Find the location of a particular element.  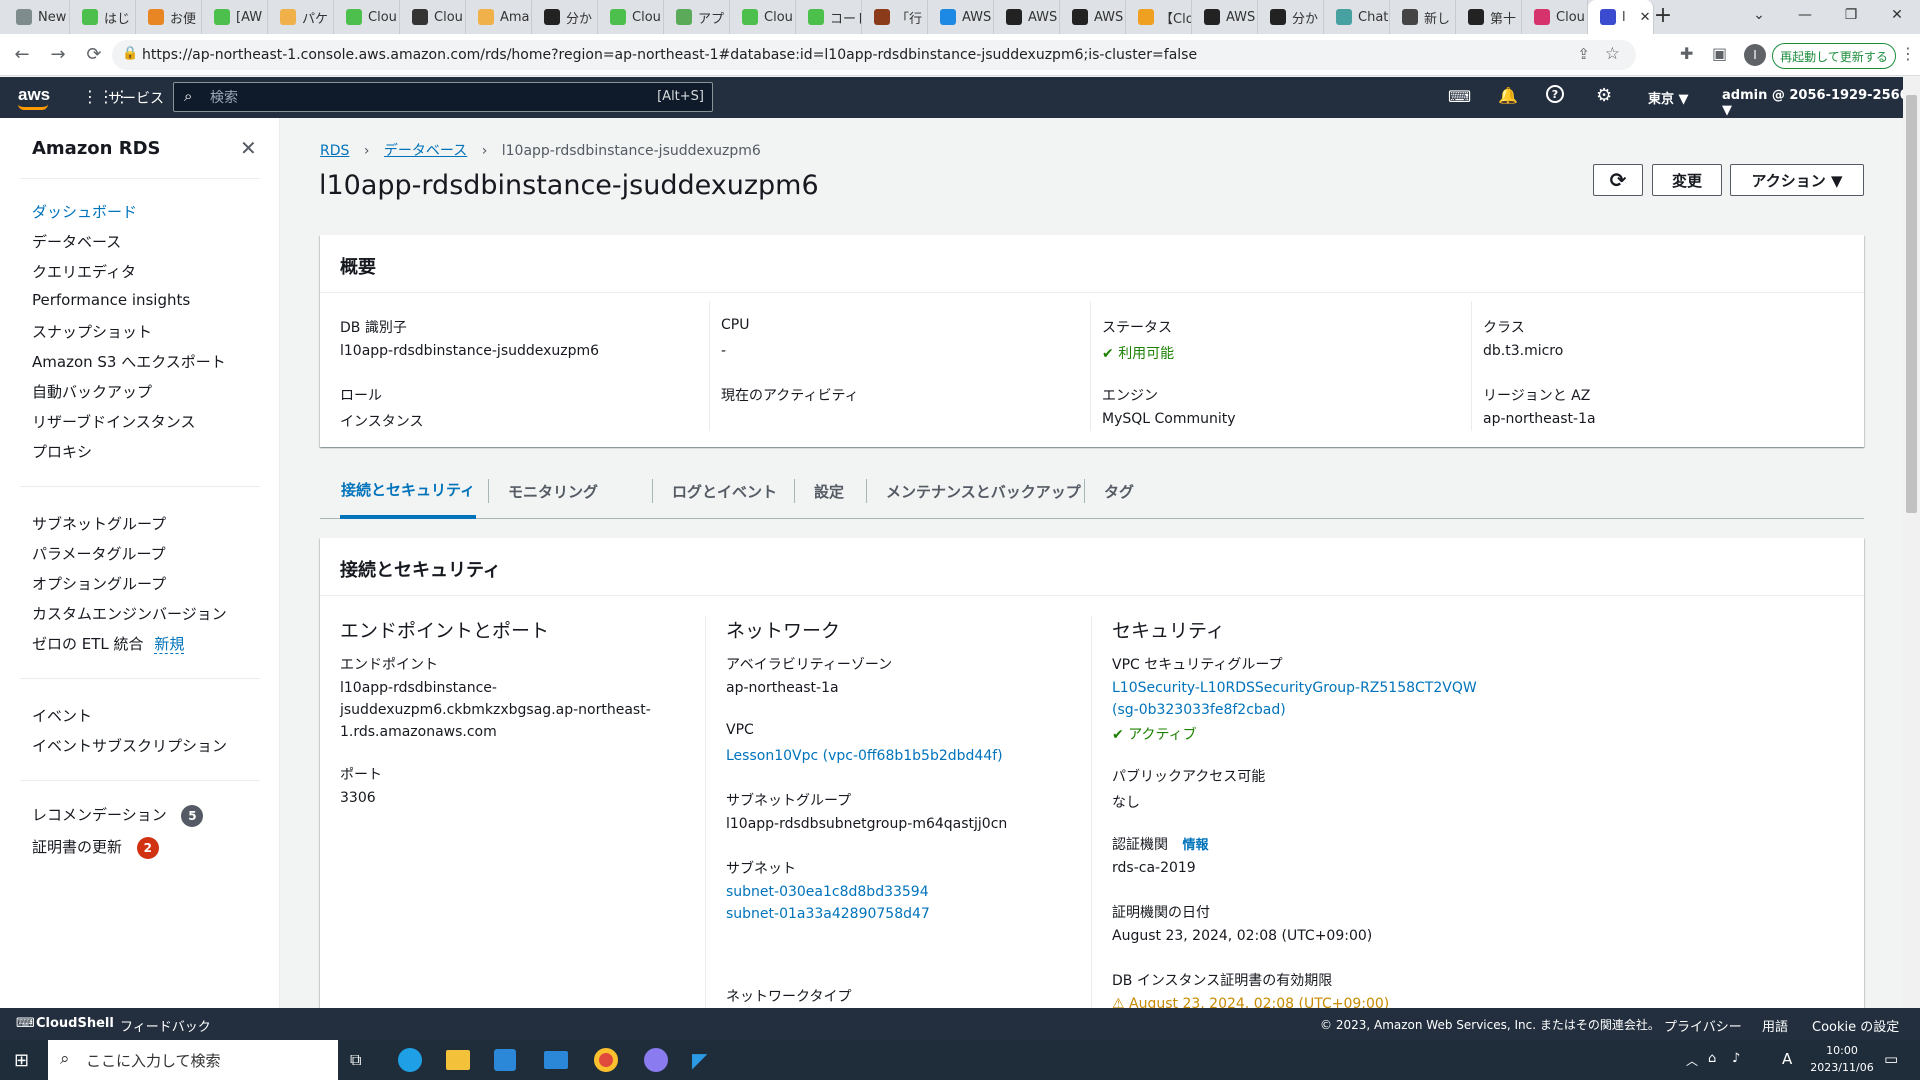

feedback-link: フィードバック is located at coordinates (165, 1025).